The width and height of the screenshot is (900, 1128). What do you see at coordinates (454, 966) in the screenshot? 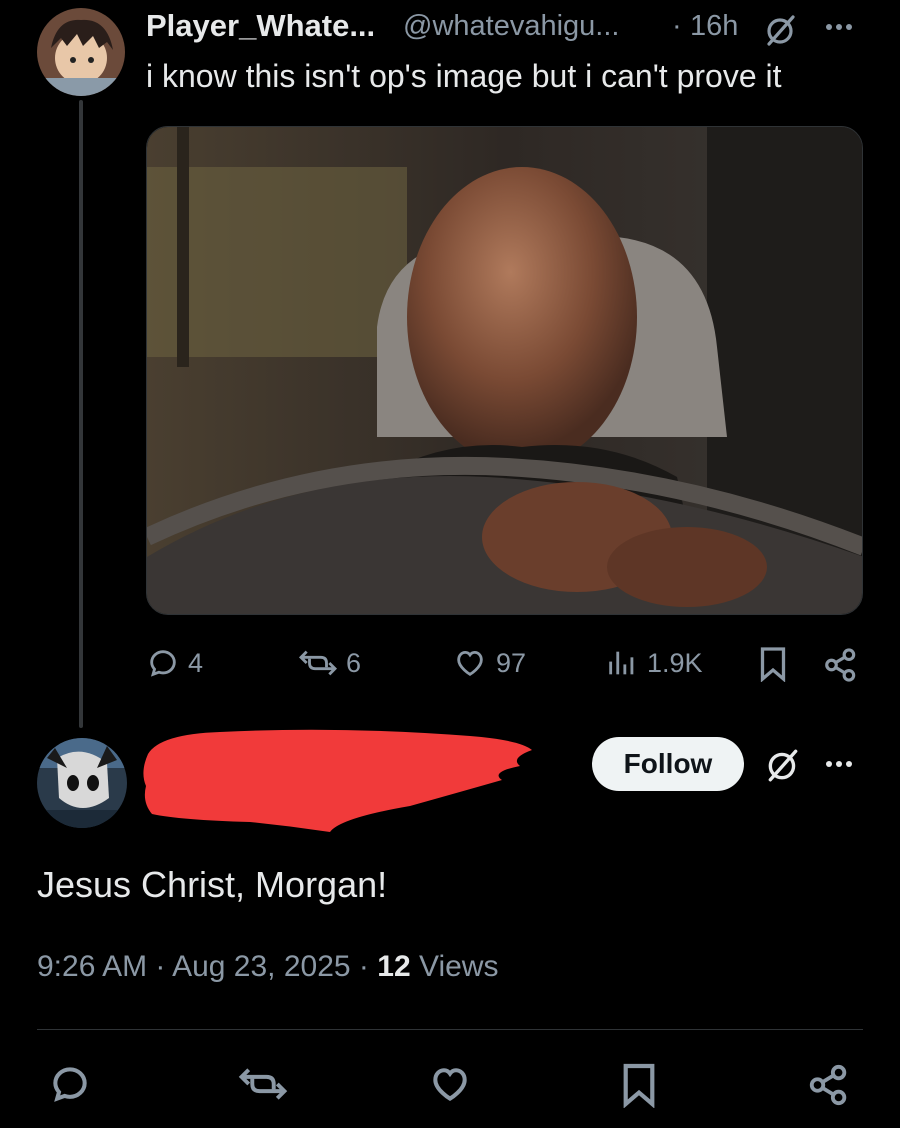
I see `views-label: Views` at bounding box center [454, 966].